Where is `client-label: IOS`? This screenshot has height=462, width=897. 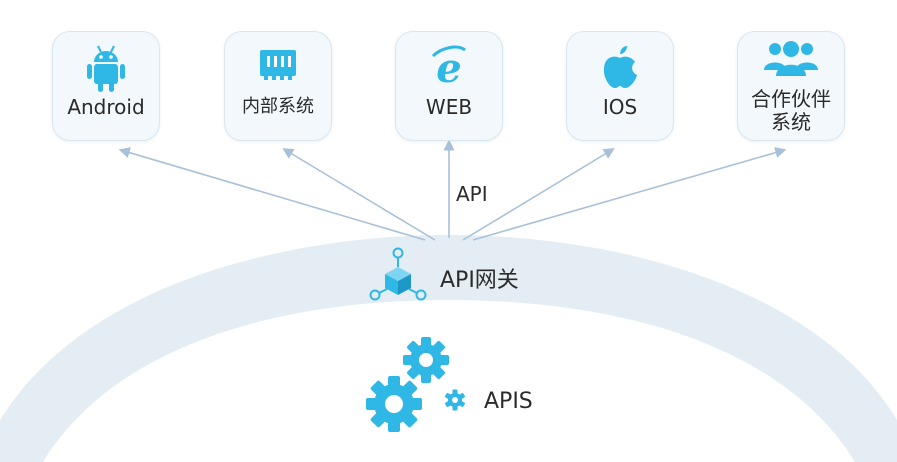
client-label: IOS is located at coordinates (620, 107).